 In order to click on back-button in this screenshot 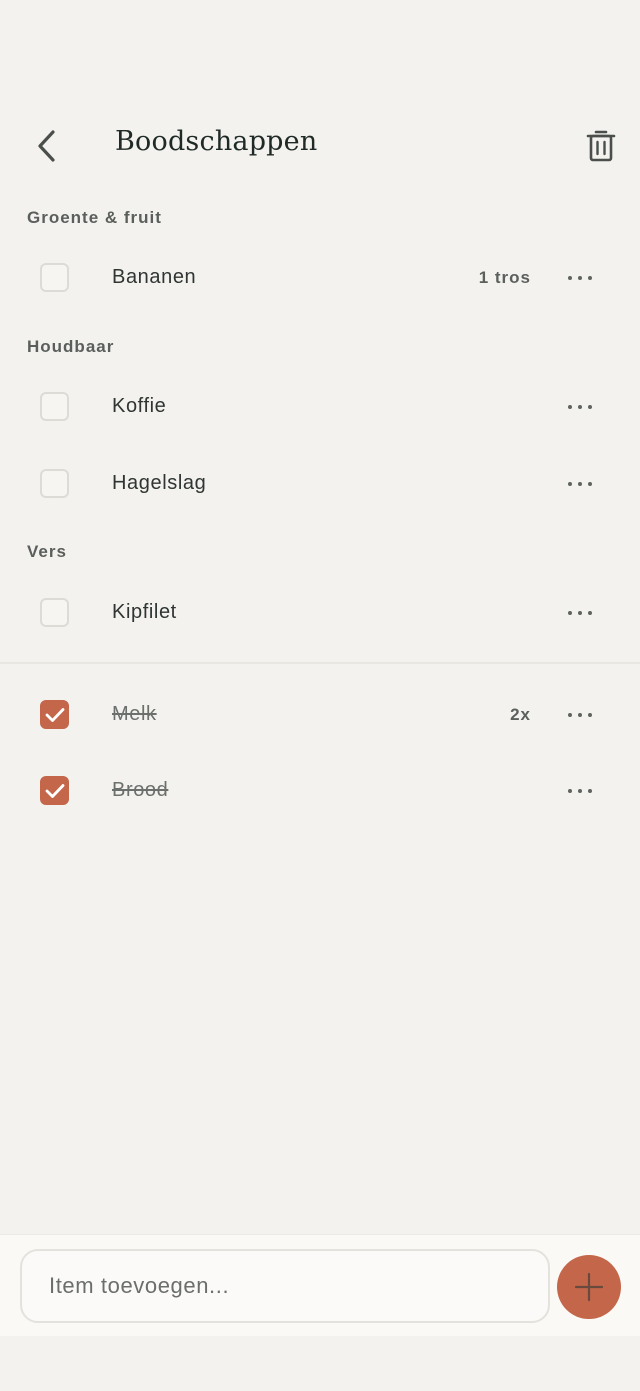, I will do `click(46, 146)`.